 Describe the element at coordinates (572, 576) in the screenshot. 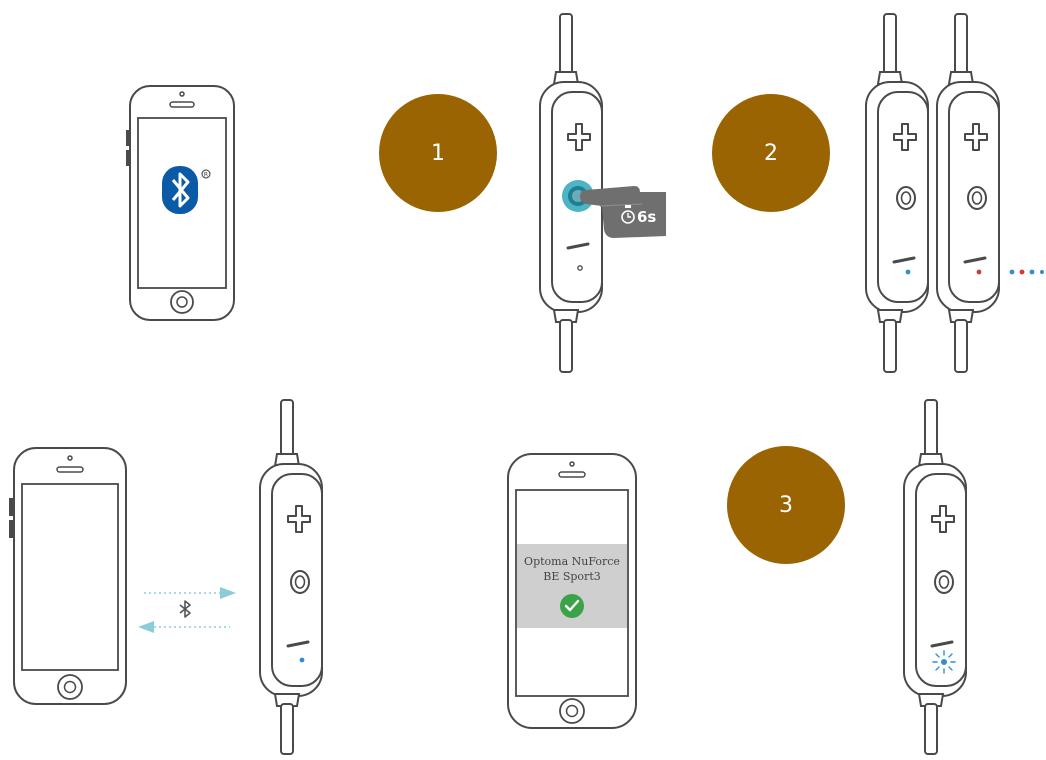

I see `device-name-line2: BE Sport3` at that location.